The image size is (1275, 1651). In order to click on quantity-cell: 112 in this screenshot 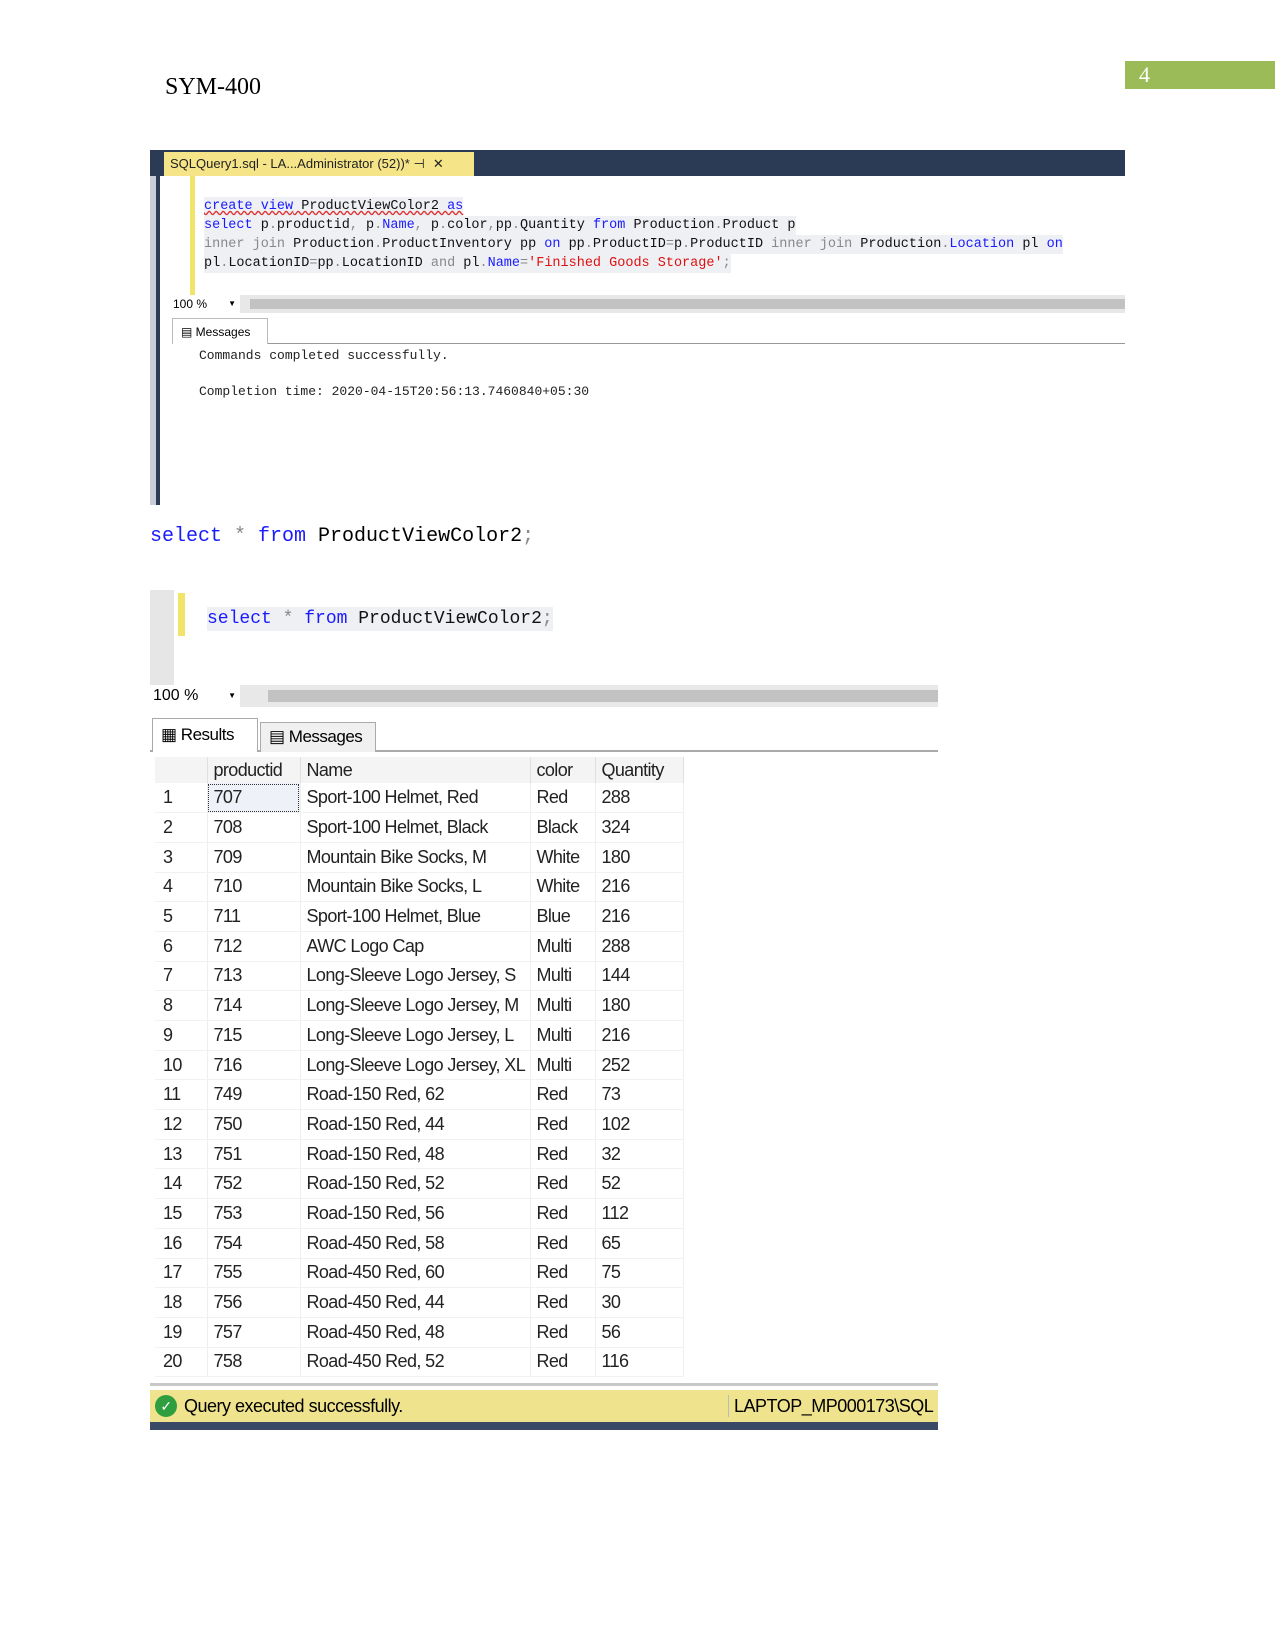, I will do `click(639, 1213)`.